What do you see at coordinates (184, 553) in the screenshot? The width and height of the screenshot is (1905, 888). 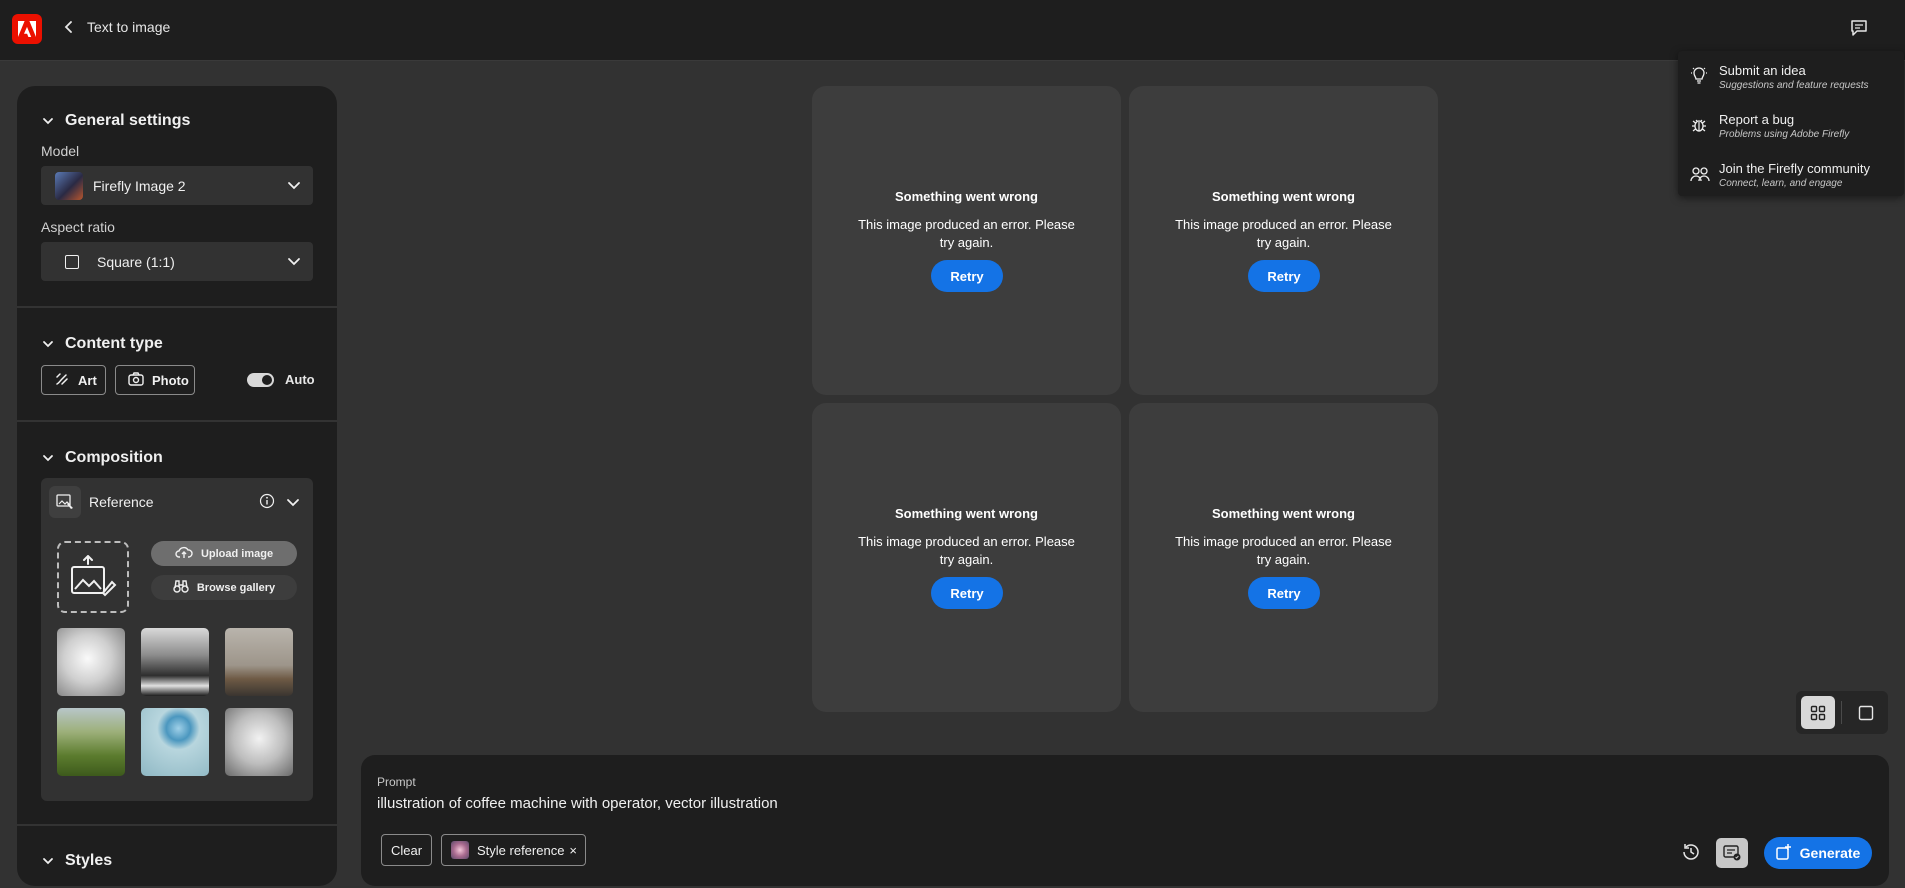 I see `cloud-upload-icon` at bounding box center [184, 553].